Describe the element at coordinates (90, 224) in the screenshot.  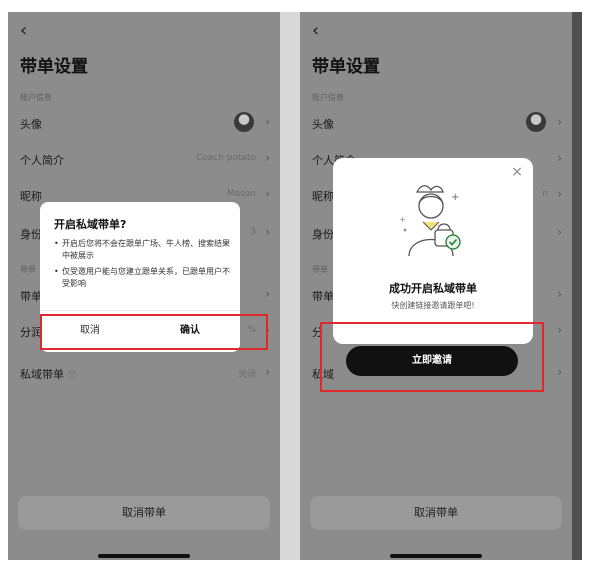
I see `dialog-title: 开启私域带单?` at that location.